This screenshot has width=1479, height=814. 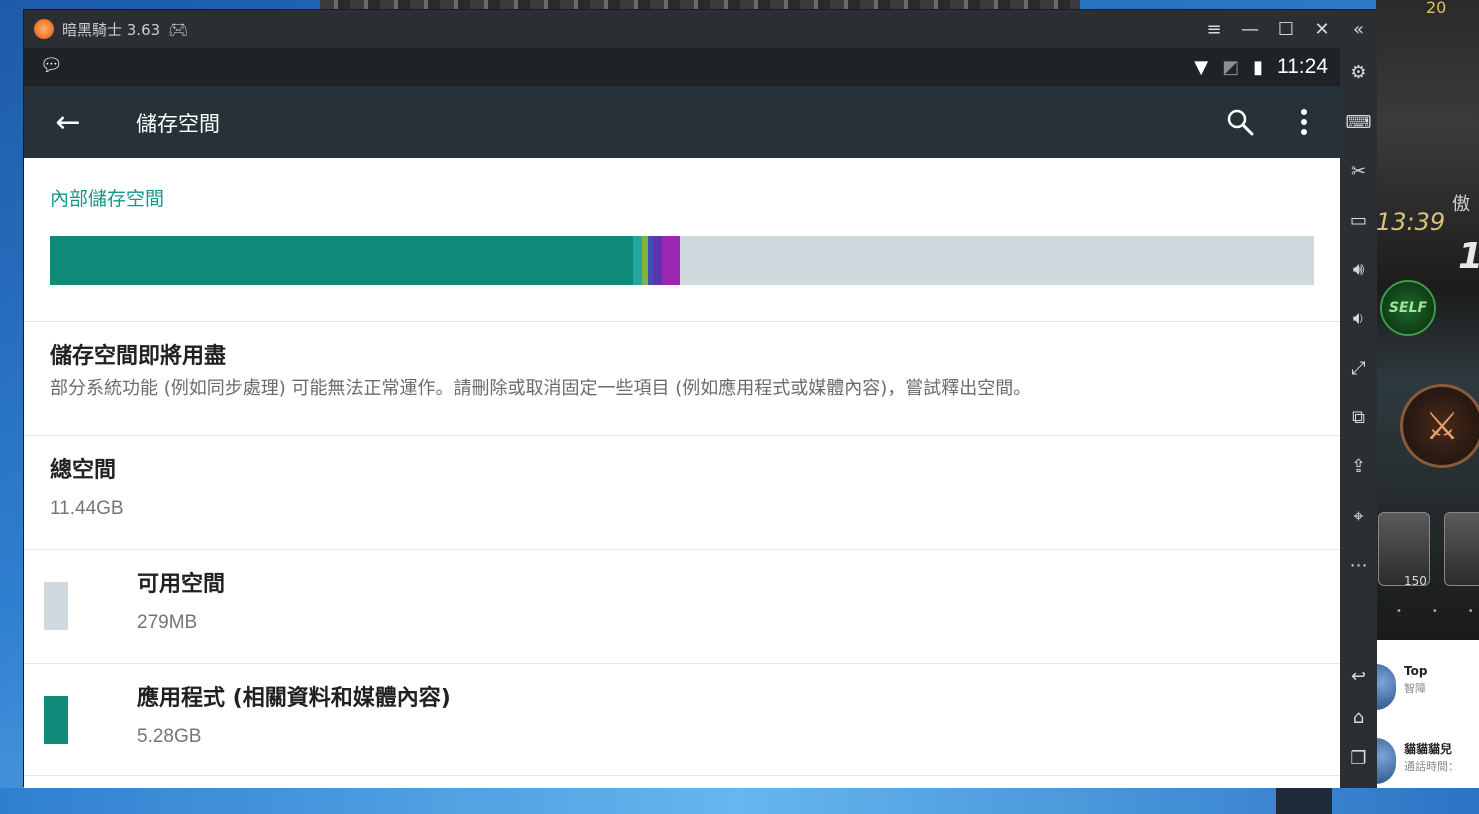 What do you see at coordinates (178, 29) in the screenshot?
I see `gamepad-icon: 🎮︎` at bounding box center [178, 29].